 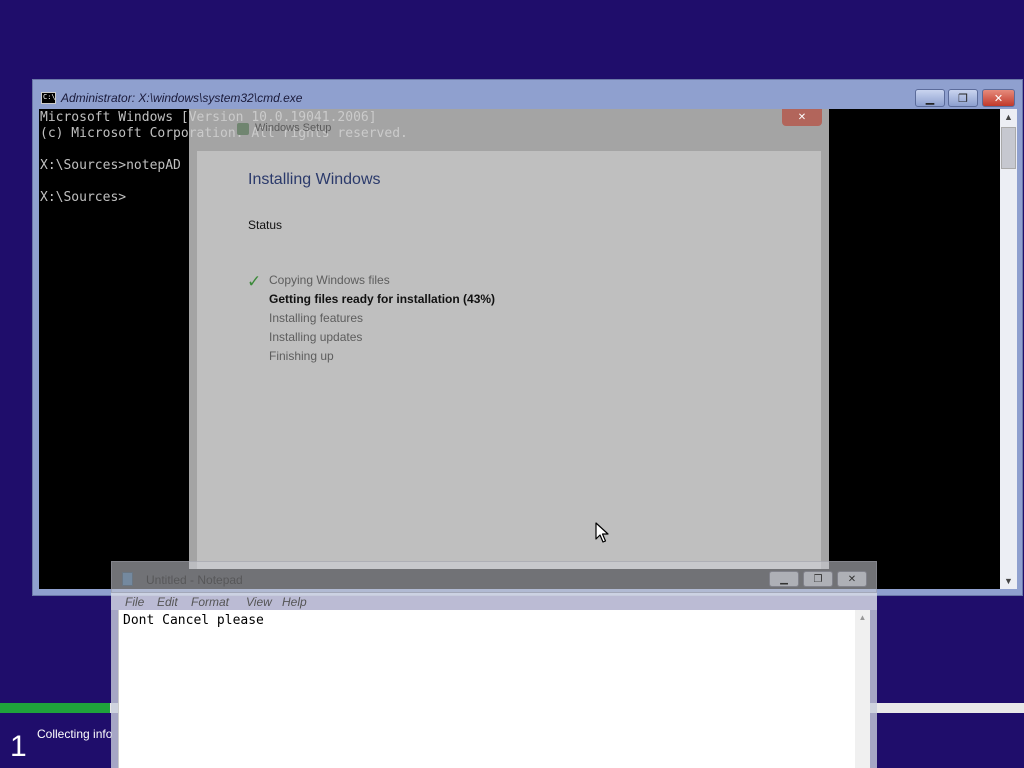 I want to click on menu-edit: Edit, so click(x=167, y=602).